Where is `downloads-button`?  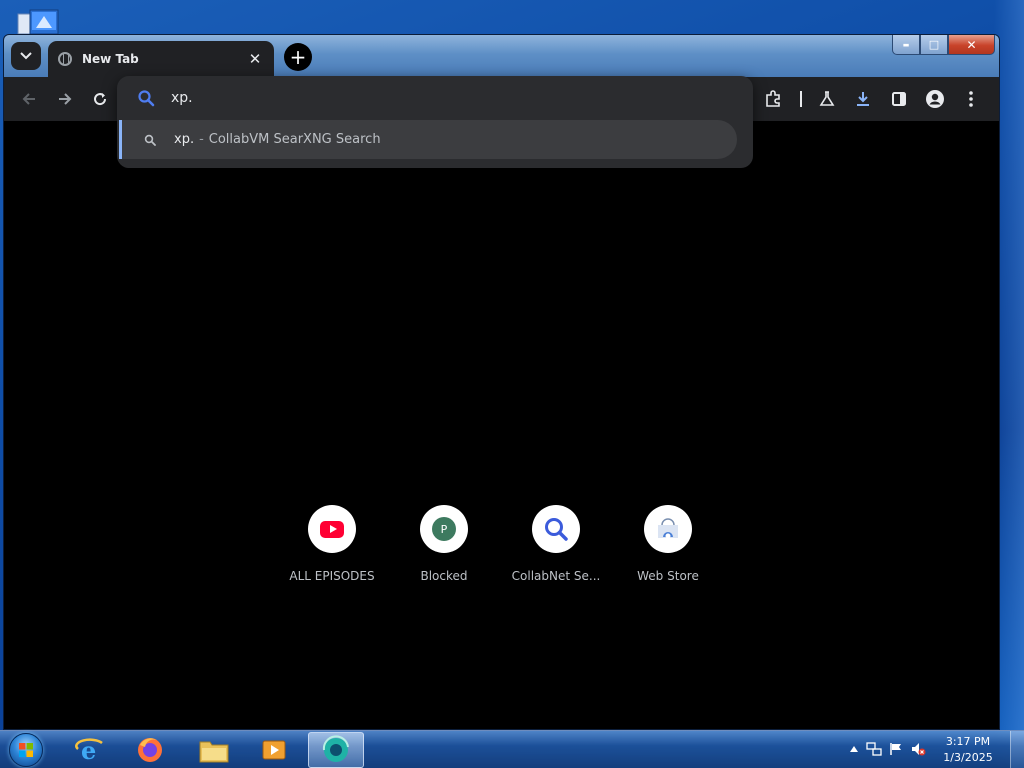
downloads-button is located at coordinates (863, 99).